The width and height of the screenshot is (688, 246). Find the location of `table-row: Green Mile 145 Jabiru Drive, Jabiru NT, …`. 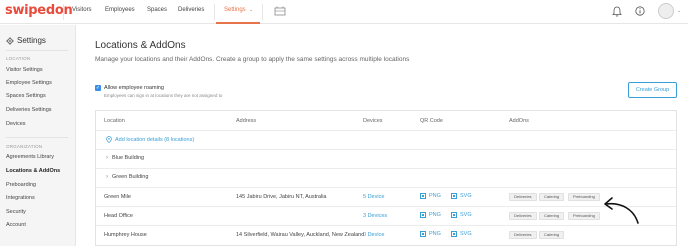

table-row: Green Mile 145 Jabiru Drive, Jabiru NT, … is located at coordinates (386, 196).